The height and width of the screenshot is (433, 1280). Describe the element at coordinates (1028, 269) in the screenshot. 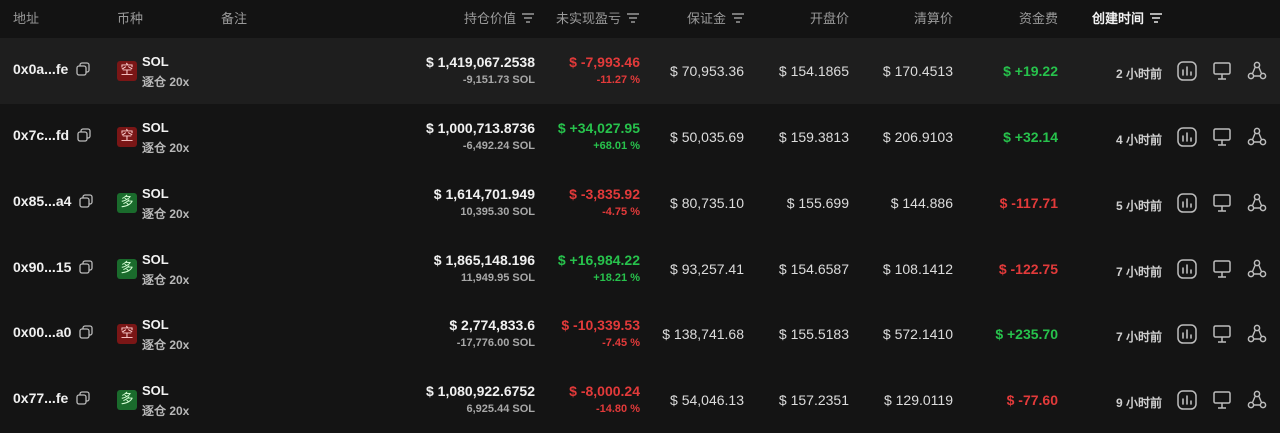

I see `funding-value: $ -122.75` at that location.